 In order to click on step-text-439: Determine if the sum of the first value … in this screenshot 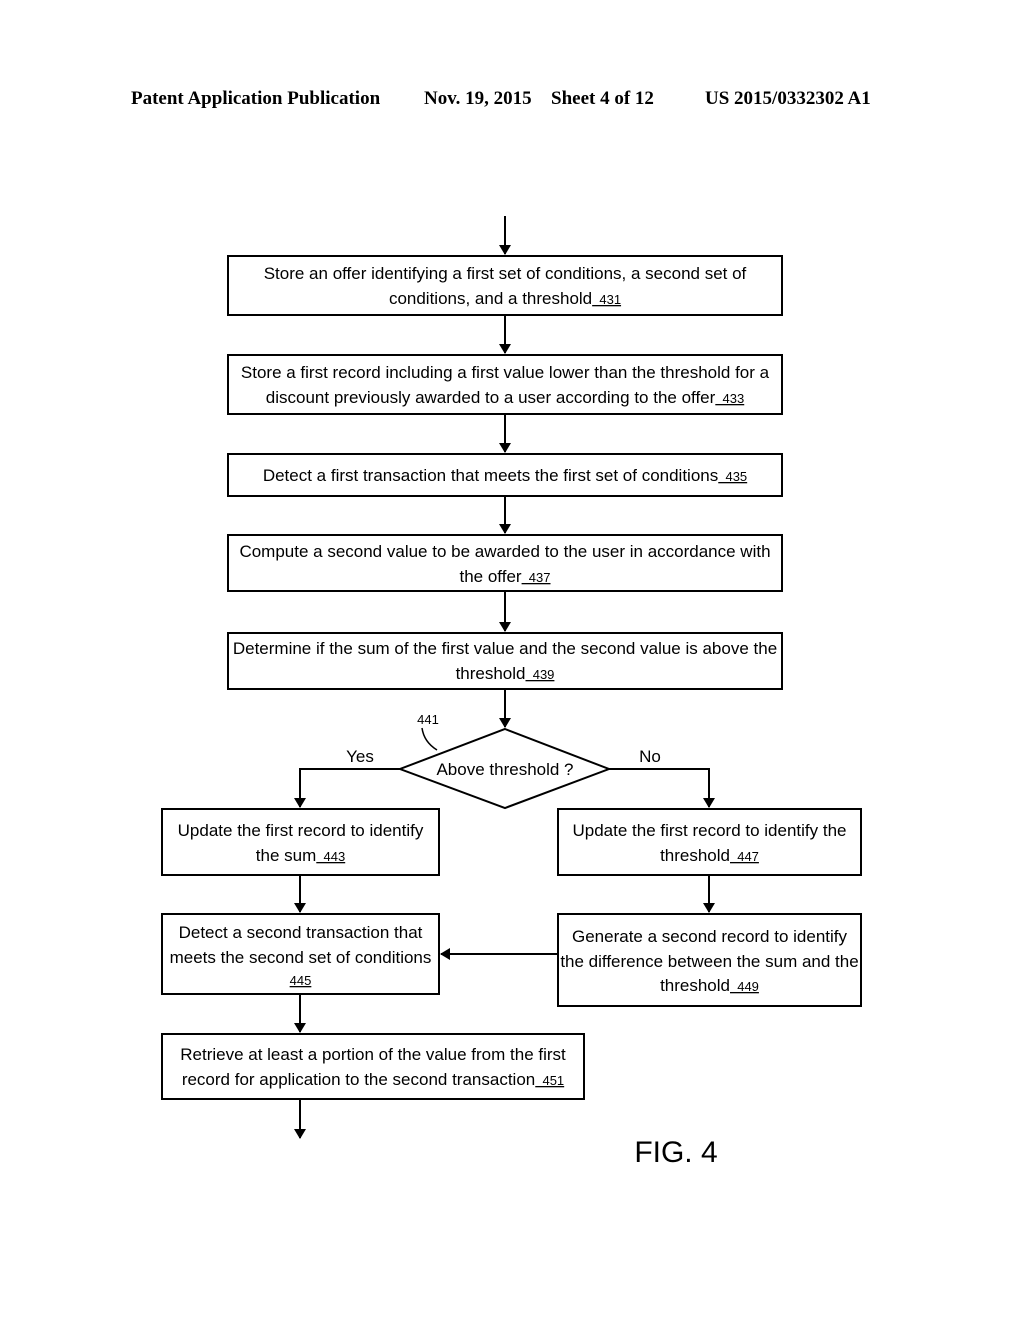, I will do `click(505, 648)`.